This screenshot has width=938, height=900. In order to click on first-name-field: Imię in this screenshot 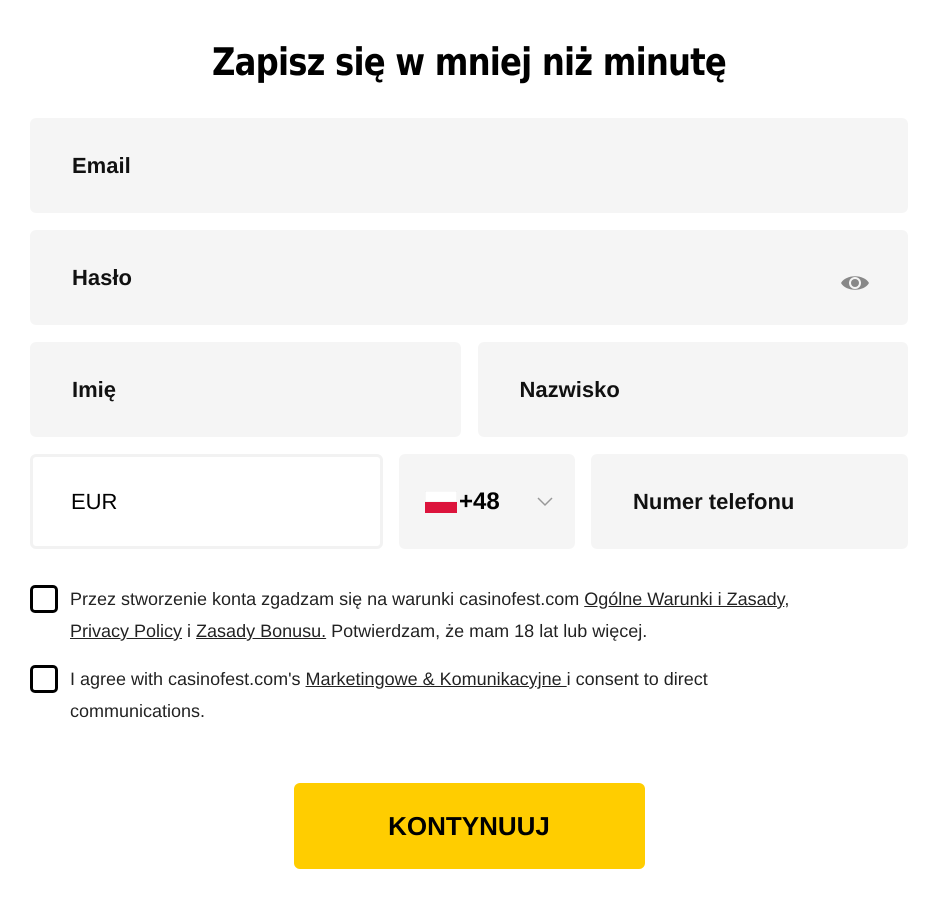, I will do `click(245, 389)`.